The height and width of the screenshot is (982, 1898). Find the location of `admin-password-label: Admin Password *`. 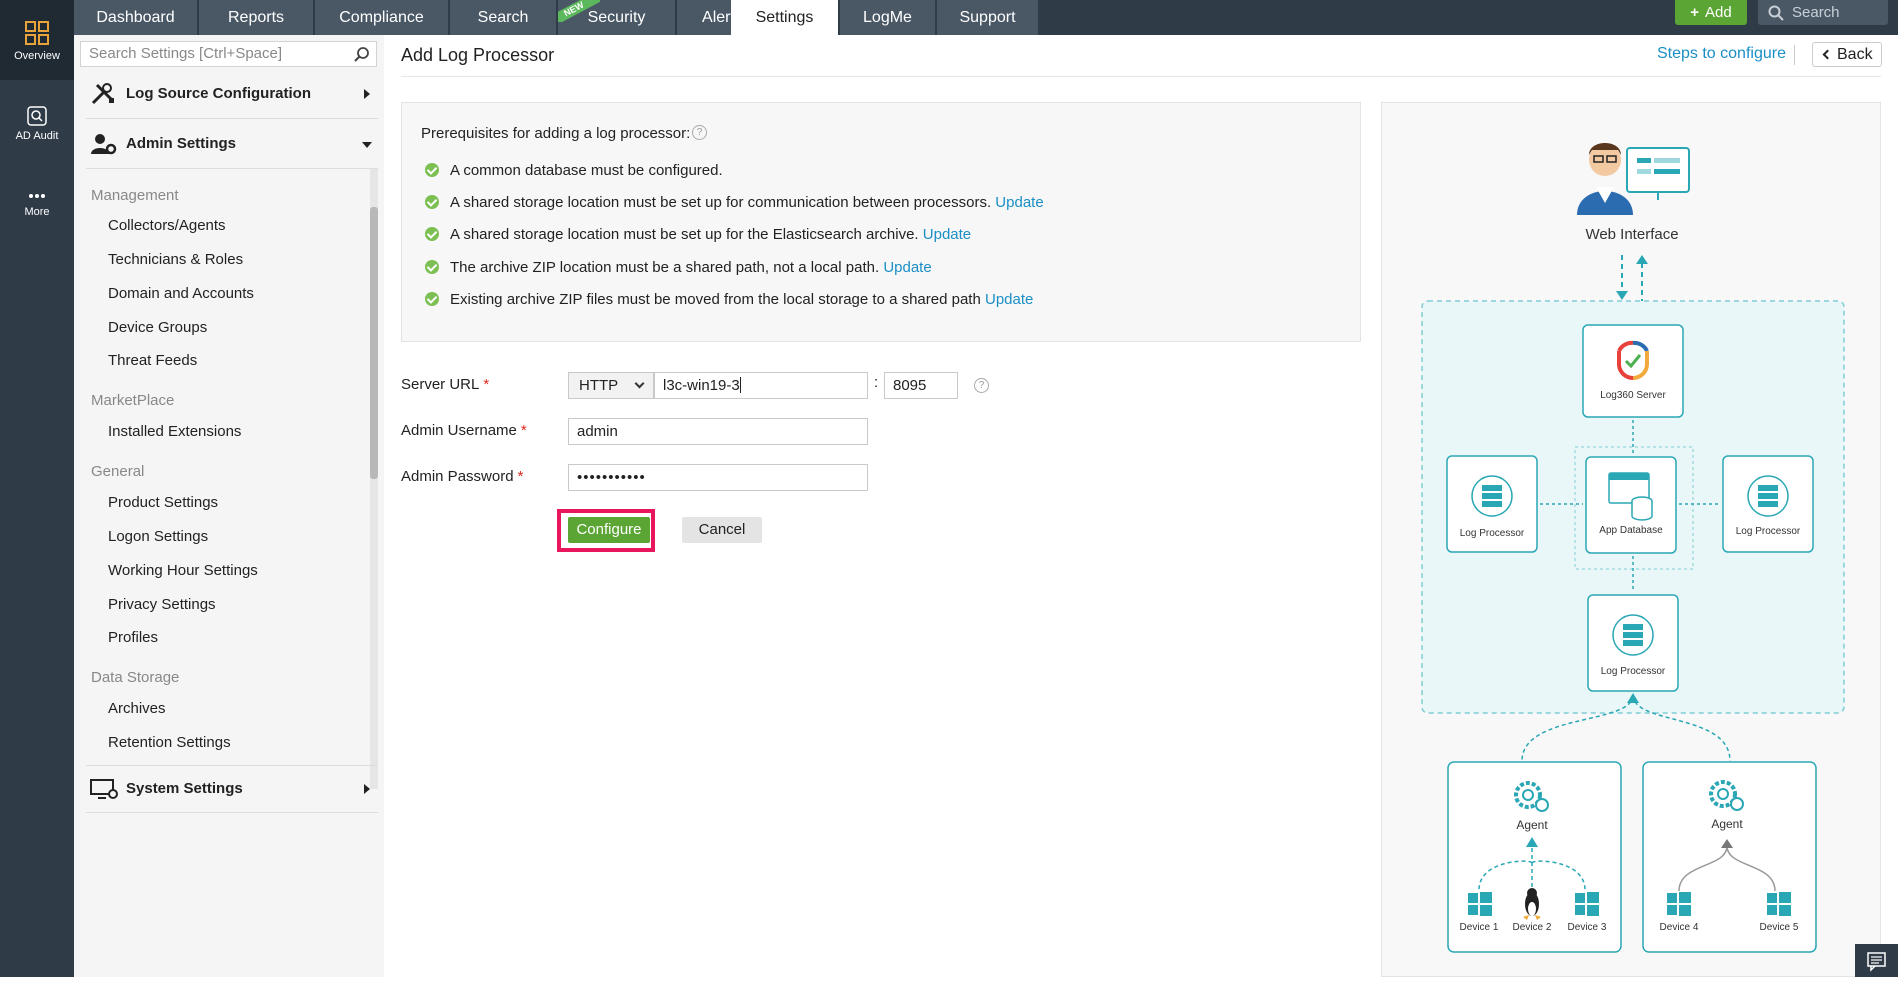

admin-password-label: Admin Password * is located at coordinates (462, 476).